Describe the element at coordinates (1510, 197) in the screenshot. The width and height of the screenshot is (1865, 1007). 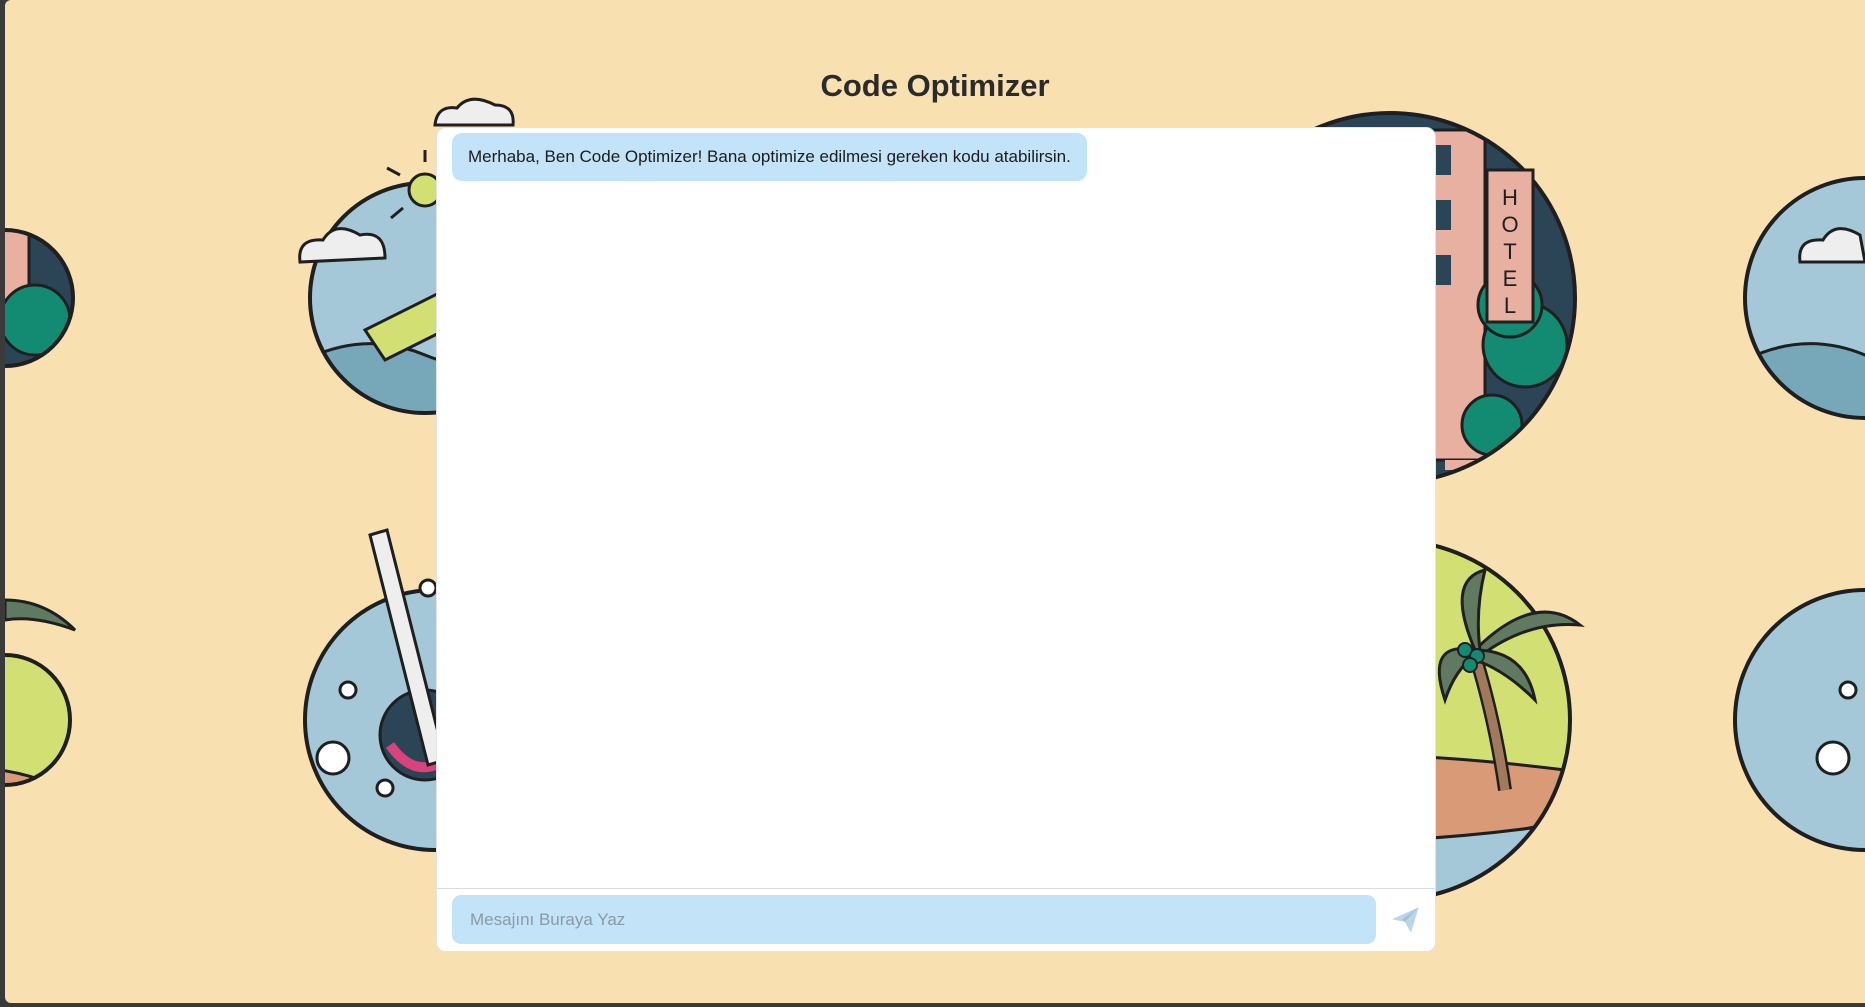
I see `svg-text: H` at that location.